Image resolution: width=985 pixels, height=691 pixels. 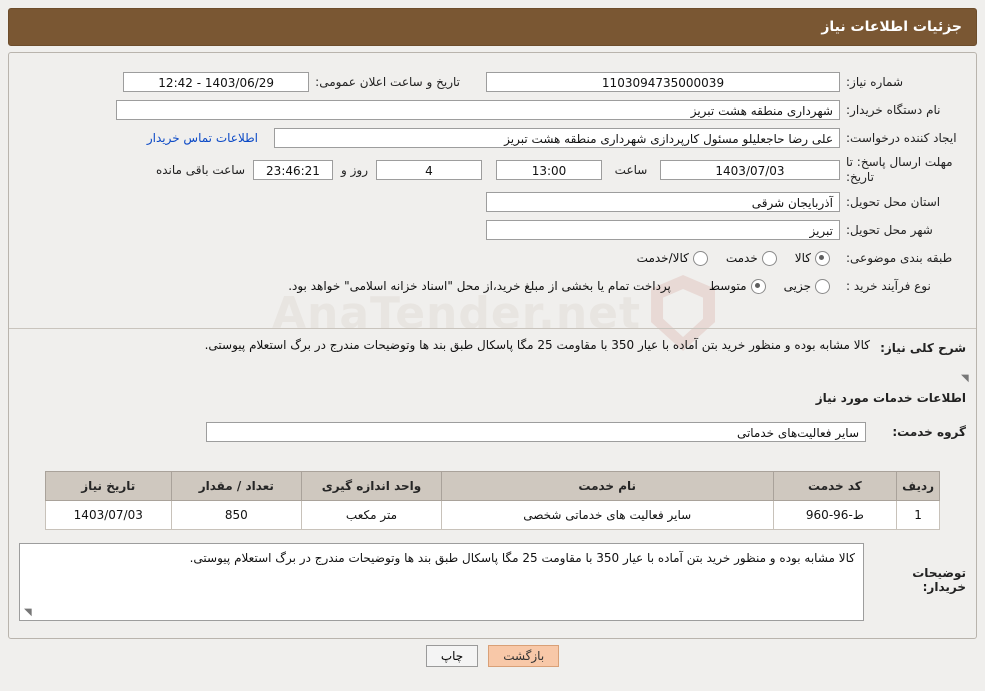 I want to click on footer-actions: بازگشت چاپ, so click(x=492, y=656).